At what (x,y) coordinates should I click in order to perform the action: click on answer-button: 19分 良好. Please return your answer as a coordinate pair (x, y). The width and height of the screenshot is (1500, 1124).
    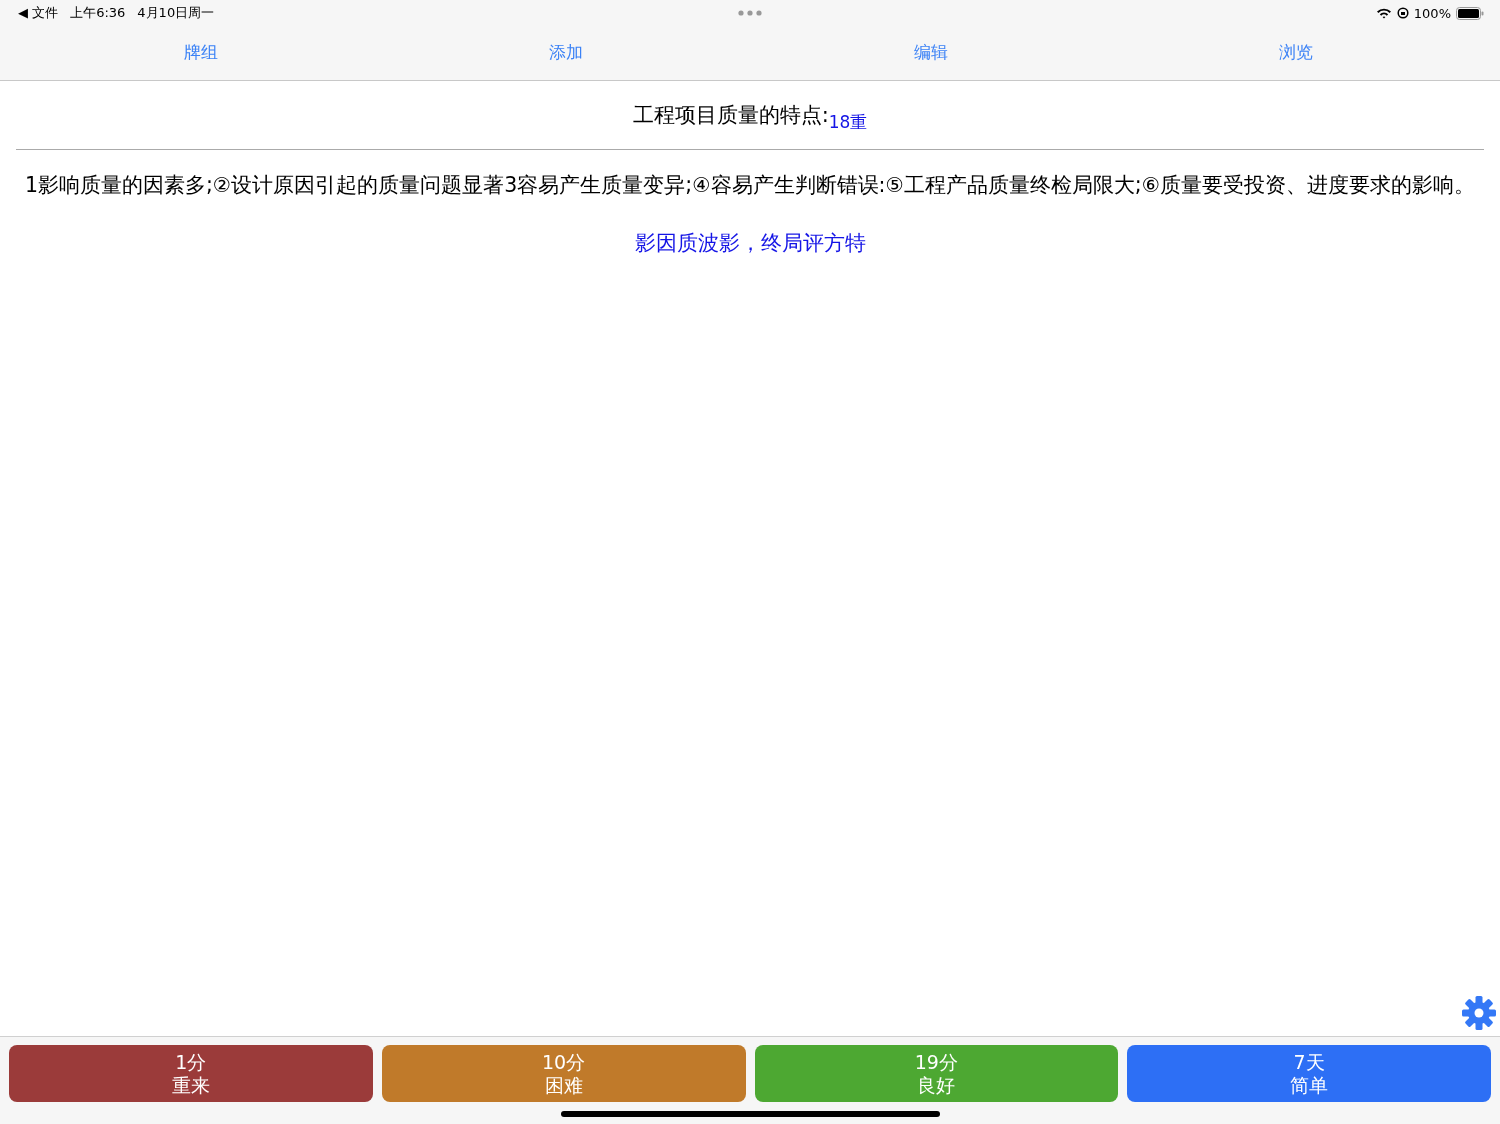
    Looking at the image, I should click on (936, 1073).